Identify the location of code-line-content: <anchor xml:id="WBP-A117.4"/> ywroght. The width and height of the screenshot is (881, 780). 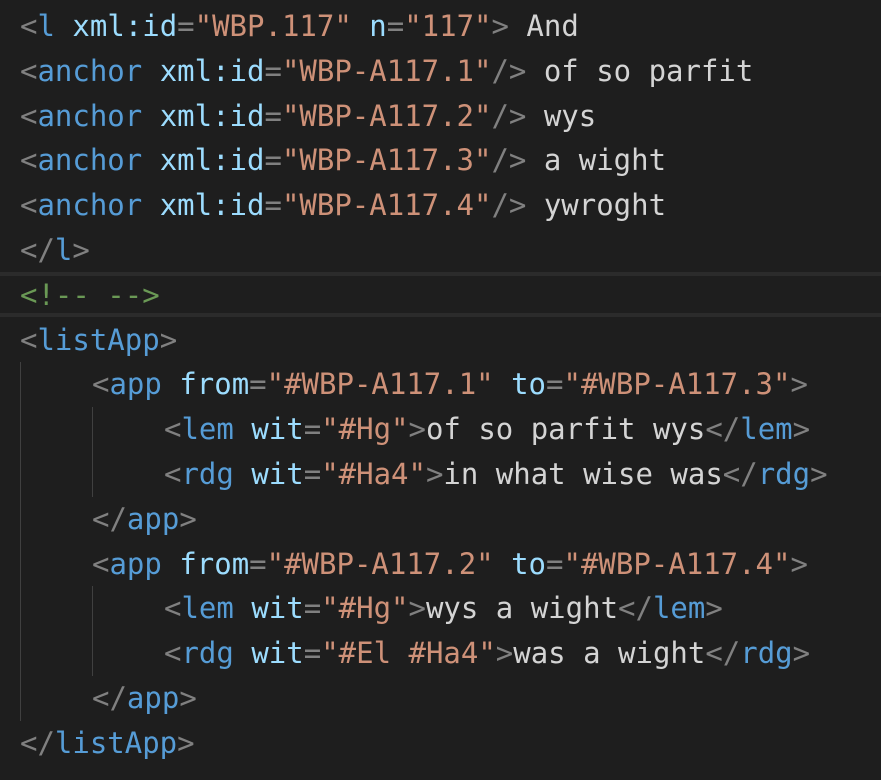
(343, 205).